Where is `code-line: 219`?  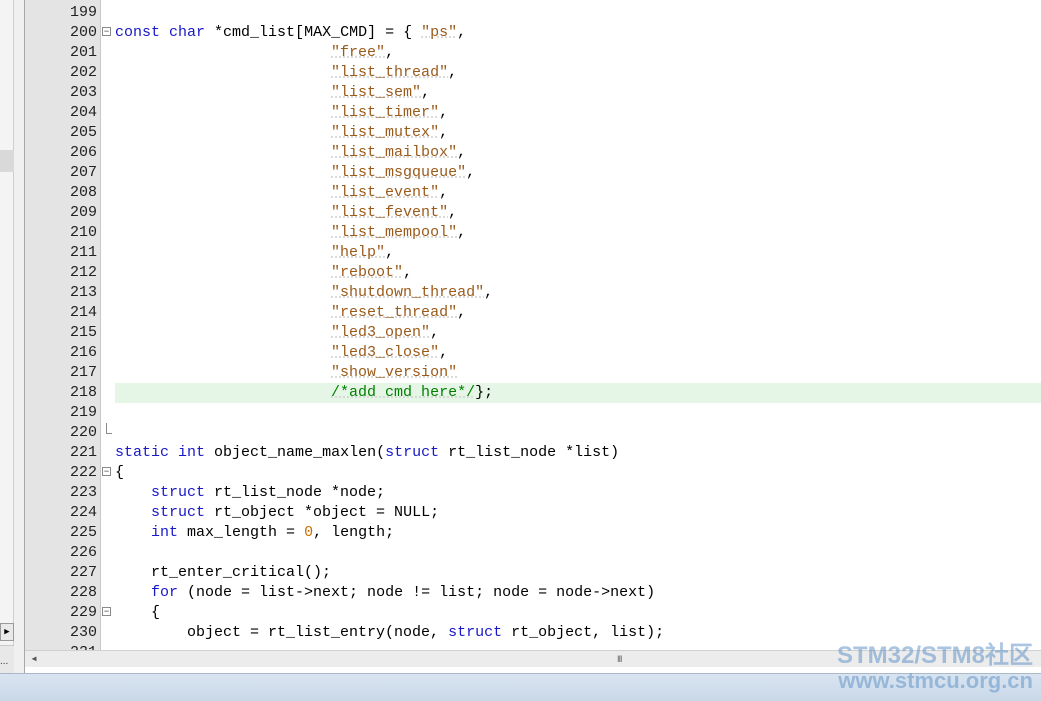
code-line: 219 is located at coordinates (533, 413).